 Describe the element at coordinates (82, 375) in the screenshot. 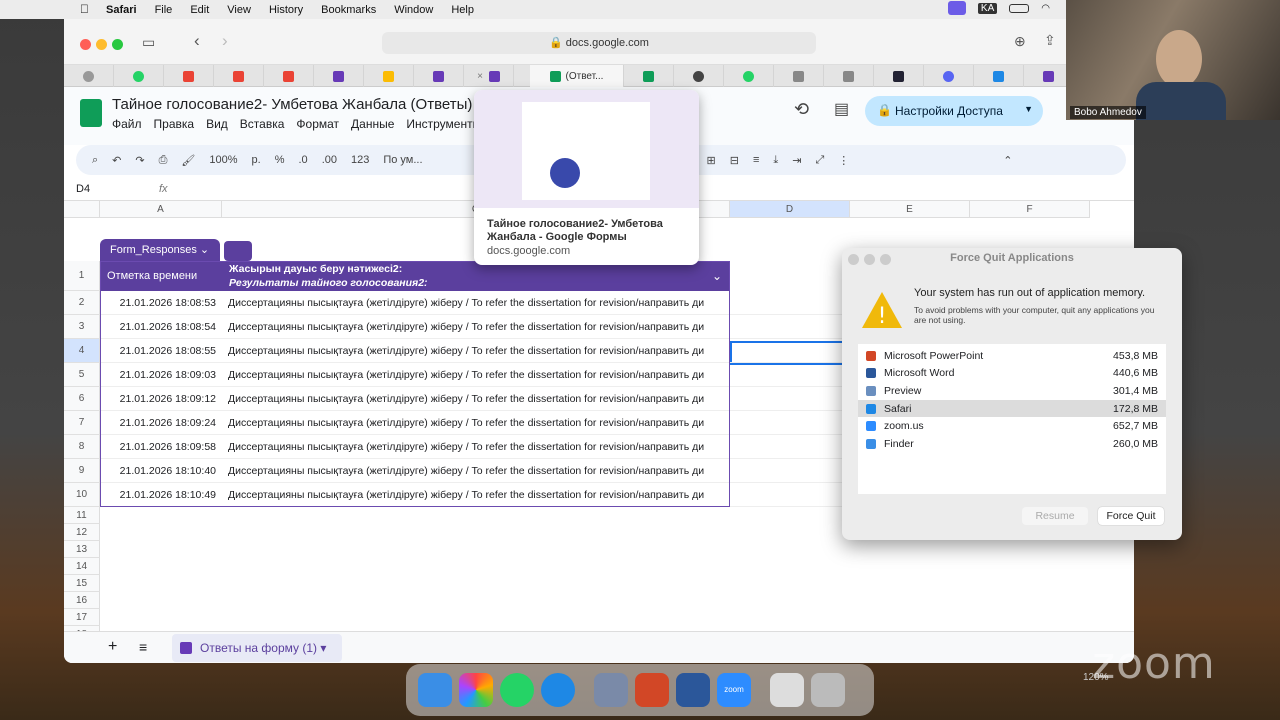

I see `row-header: 5` at that location.